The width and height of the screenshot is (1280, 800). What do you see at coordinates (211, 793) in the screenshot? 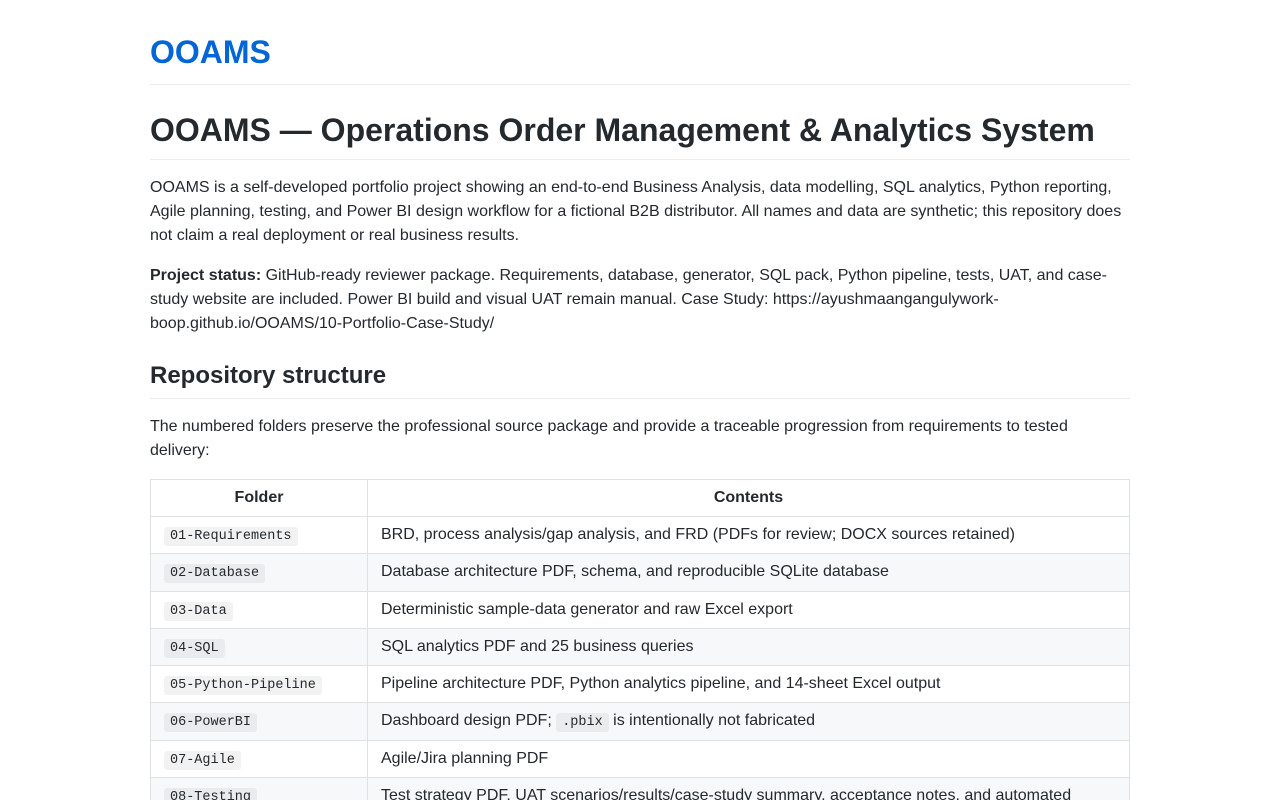
I see `folder-name: 08-Testing` at bounding box center [211, 793].